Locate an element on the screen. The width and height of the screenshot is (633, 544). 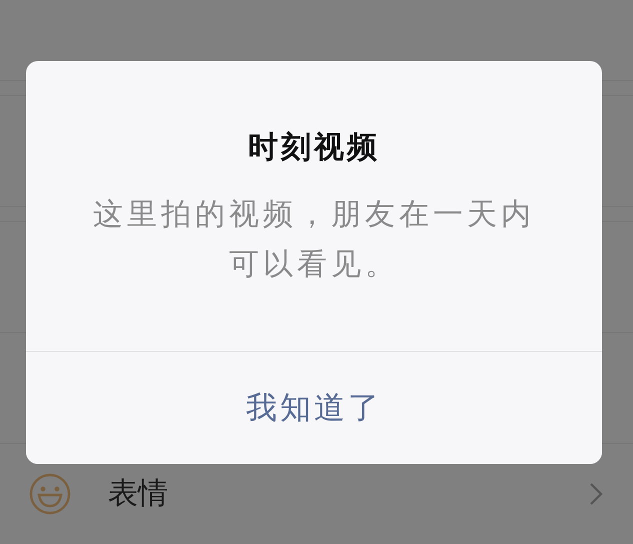
chevron-right-icon is located at coordinates (596, 494).